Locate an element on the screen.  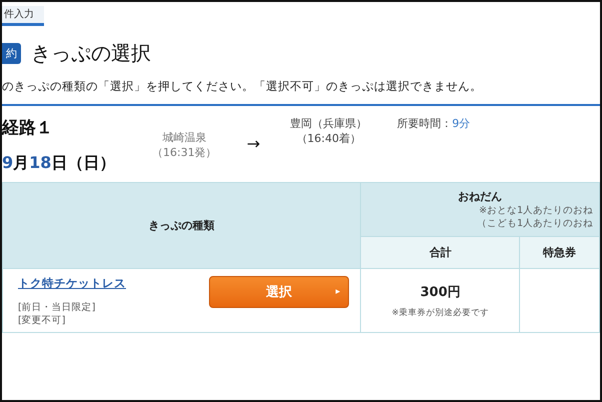
travel-duration: 所要時間：9分 is located at coordinates (433, 123).